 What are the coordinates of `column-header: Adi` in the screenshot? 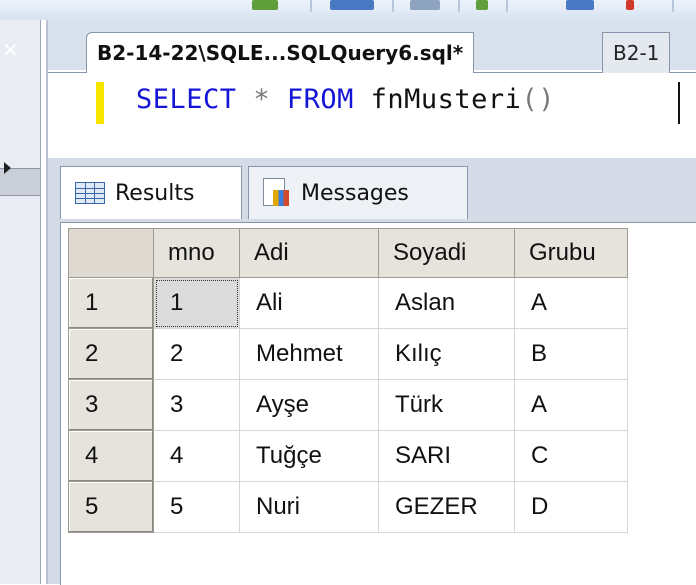 It's located at (309, 253).